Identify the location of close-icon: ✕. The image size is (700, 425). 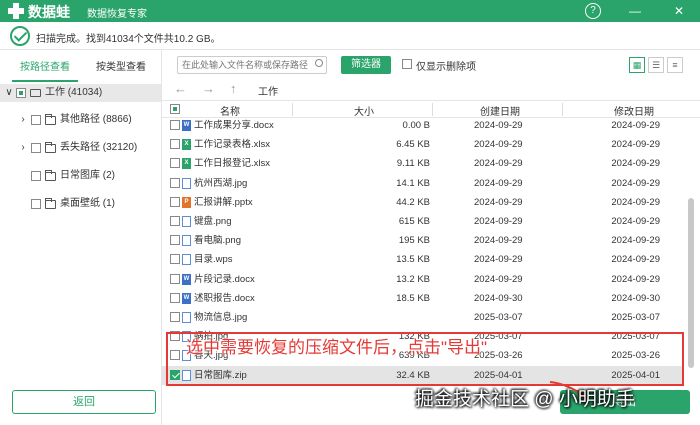
(679, 11).